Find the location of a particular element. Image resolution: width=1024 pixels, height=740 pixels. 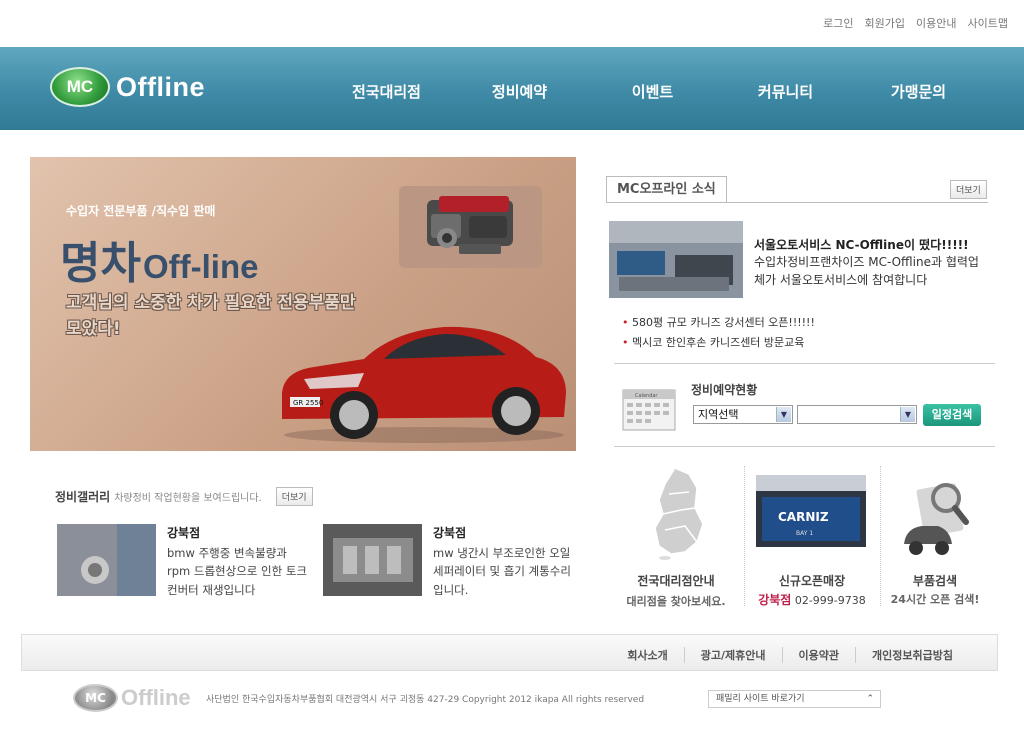

news-headline: 서울오토서비스 NC-Offline이 떴다!!!!! is located at coordinates (861, 244).